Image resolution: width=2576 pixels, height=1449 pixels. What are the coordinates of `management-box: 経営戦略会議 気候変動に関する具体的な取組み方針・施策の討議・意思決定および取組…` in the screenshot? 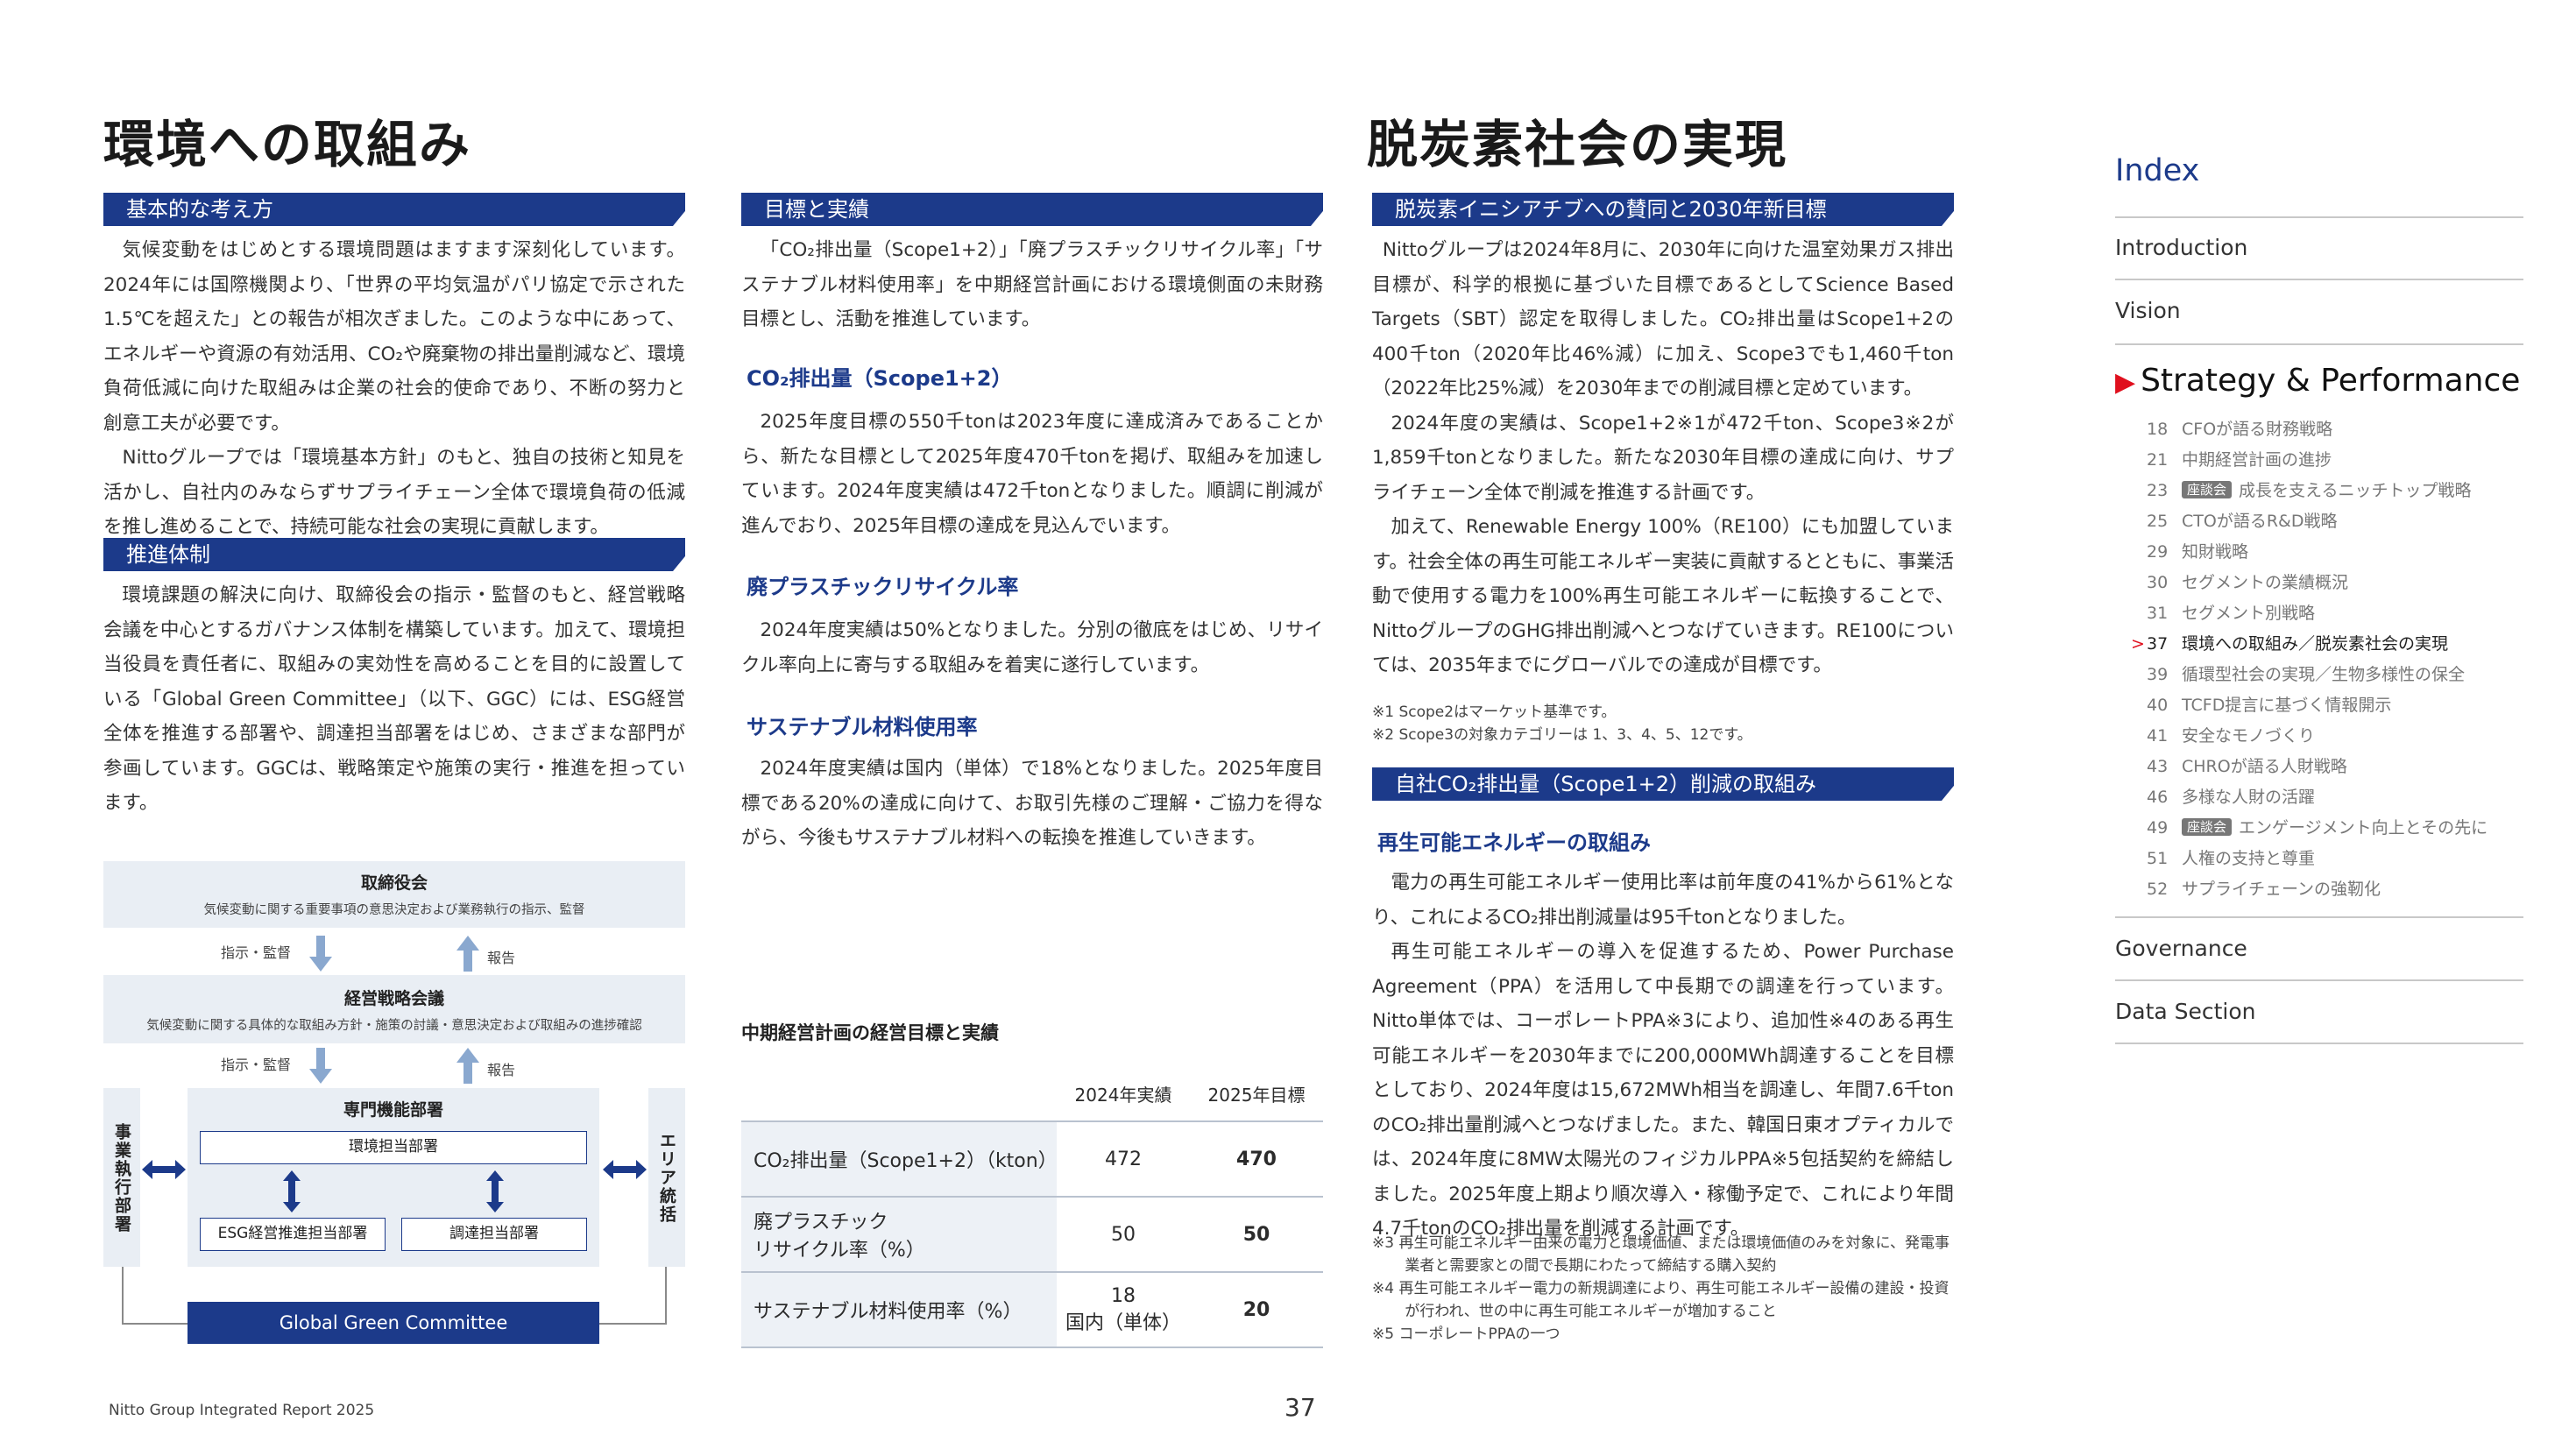 It's located at (394, 1009).